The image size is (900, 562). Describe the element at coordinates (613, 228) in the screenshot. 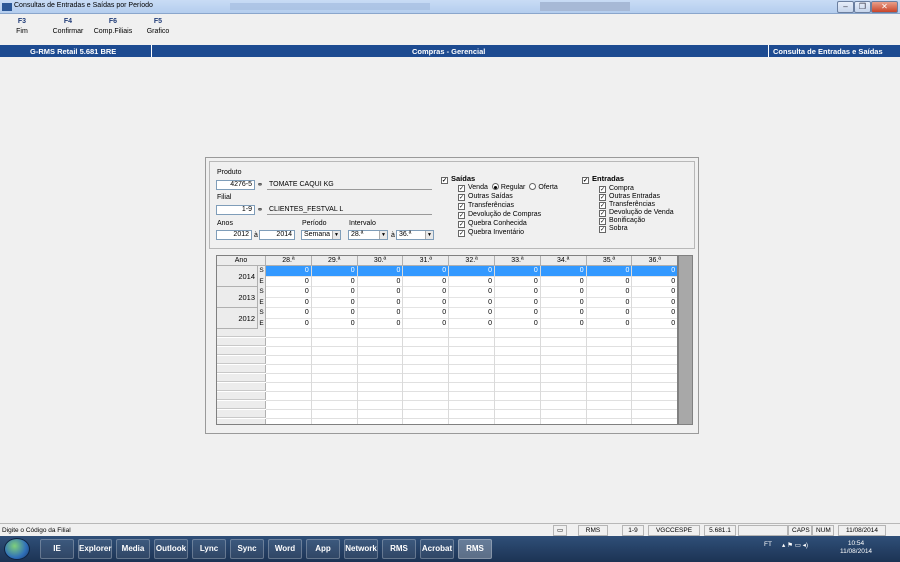

I see `entradas-item-checkbox: ✓ Sobra` at that location.